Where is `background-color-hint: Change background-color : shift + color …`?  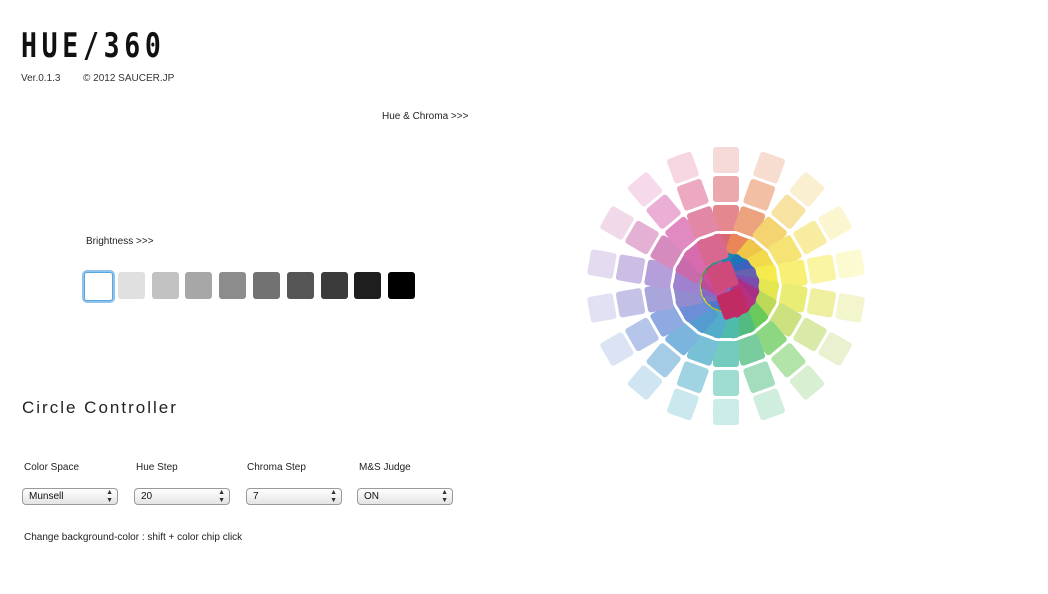
background-color-hint: Change background-color : shift + color … is located at coordinates (133, 537).